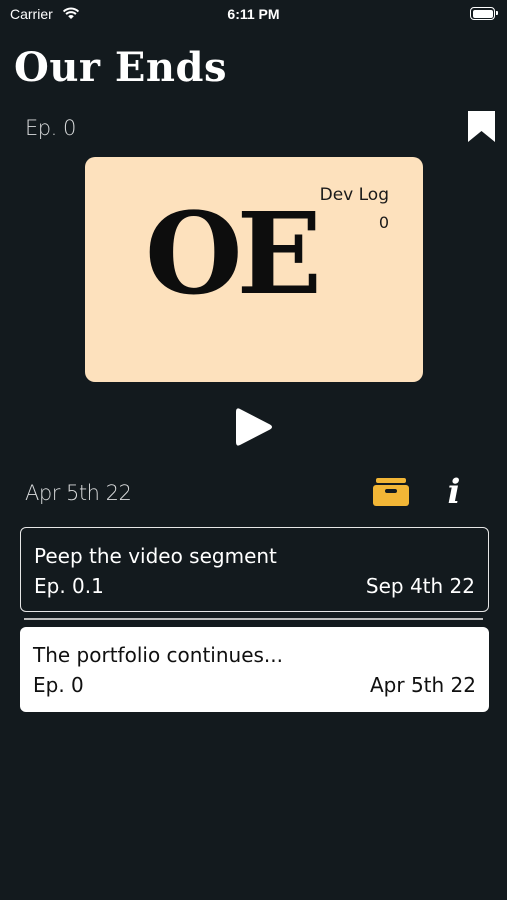 This screenshot has height=900, width=507. What do you see at coordinates (78, 493) in the screenshot?
I see `release-date: Apr 5th 22` at bounding box center [78, 493].